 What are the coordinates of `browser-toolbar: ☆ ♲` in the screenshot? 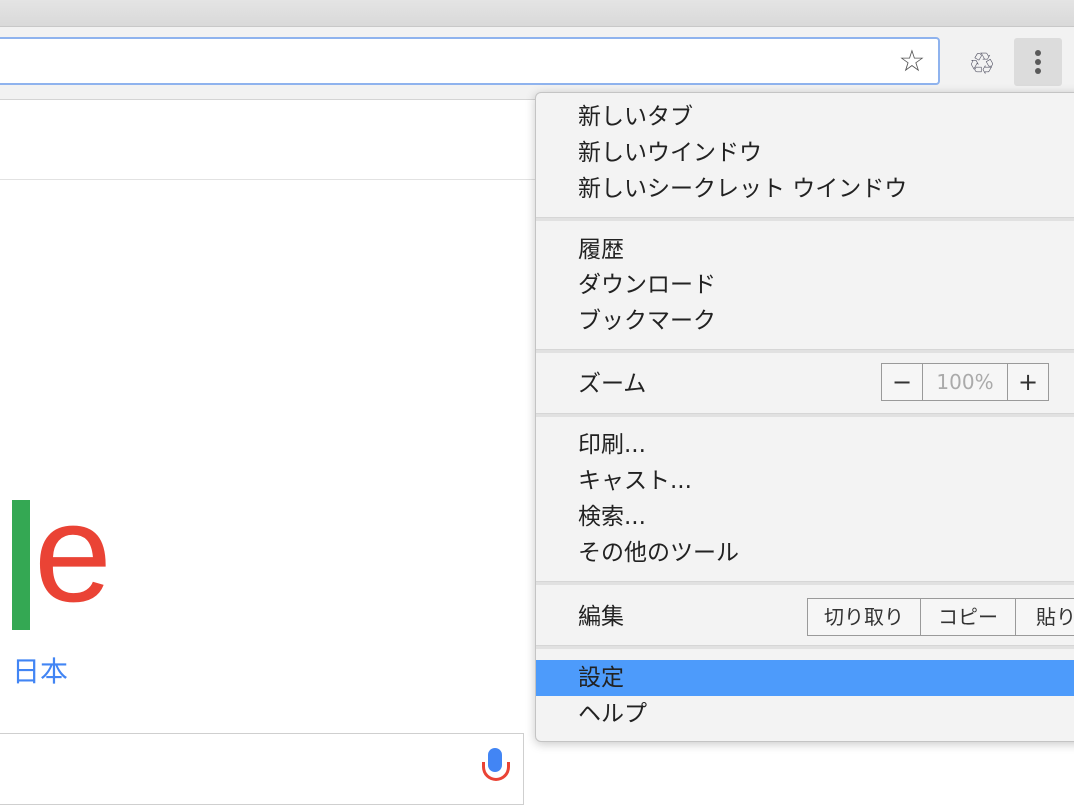 It's located at (537, 63).